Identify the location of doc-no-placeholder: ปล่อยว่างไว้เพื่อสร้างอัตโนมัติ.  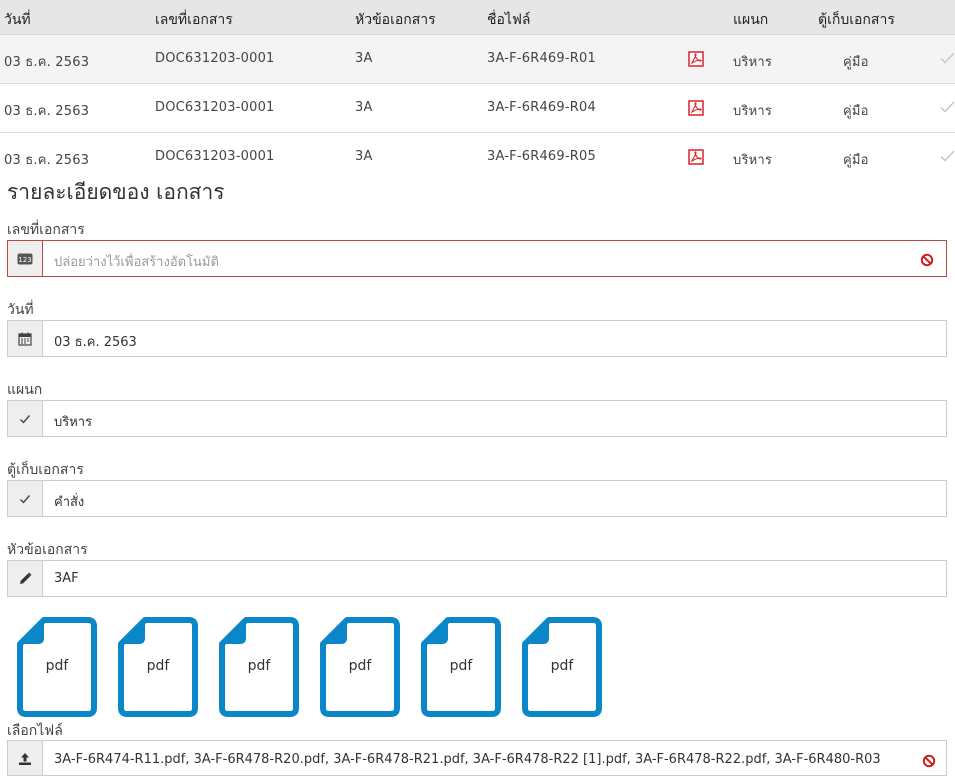
(136, 262).